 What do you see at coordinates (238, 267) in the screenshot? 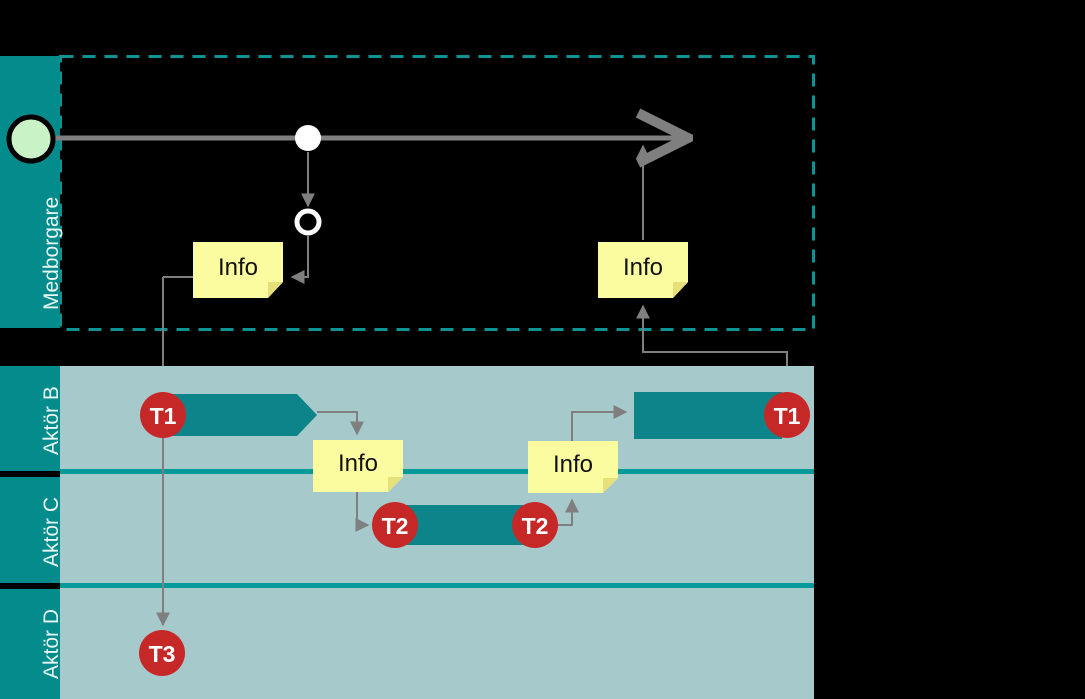
I see `sticky-note-1-label: Info` at bounding box center [238, 267].